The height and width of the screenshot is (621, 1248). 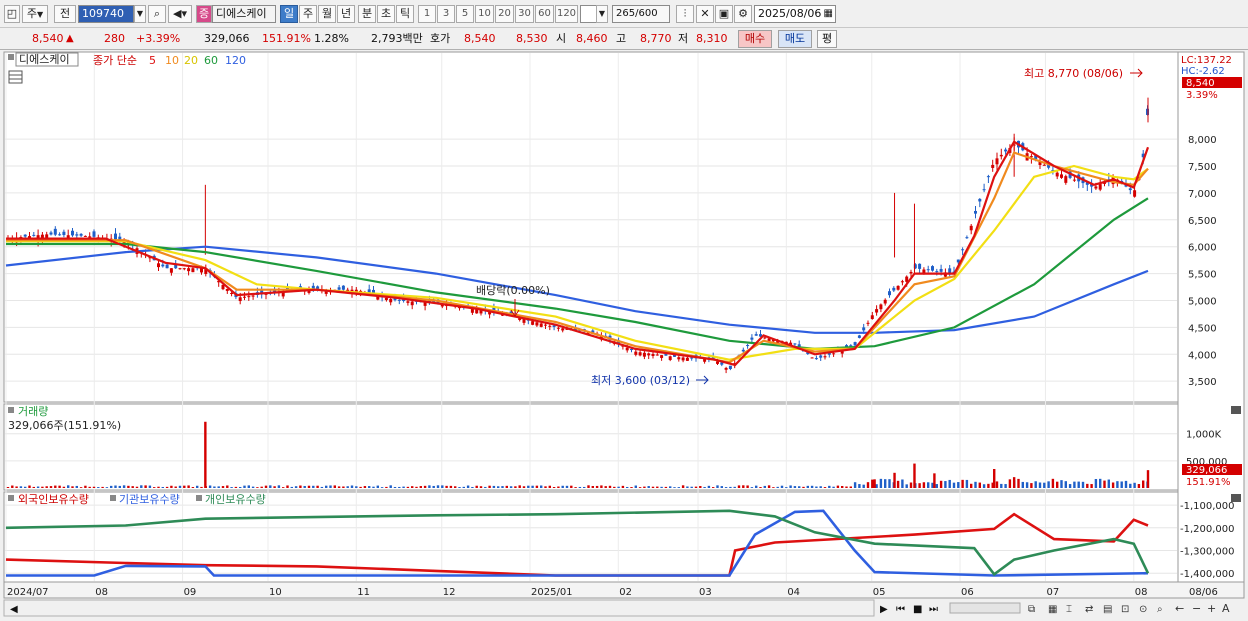 What do you see at coordinates (828, 13) in the screenshot?
I see `calendar-icon: ▦` at bounding box center [828, 13].